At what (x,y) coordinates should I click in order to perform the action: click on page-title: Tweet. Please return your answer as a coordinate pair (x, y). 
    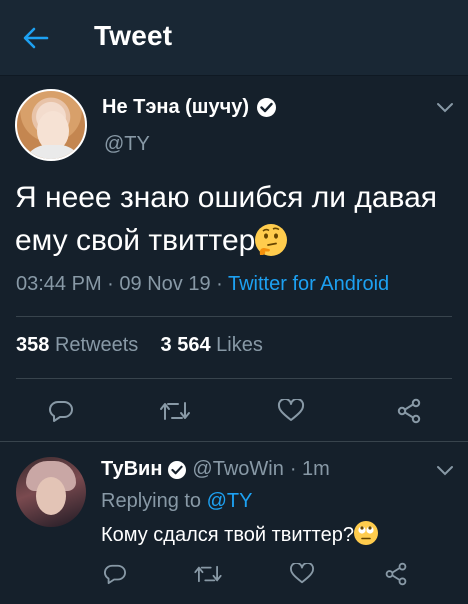
    Looking at the image, I should click on (133, 35).